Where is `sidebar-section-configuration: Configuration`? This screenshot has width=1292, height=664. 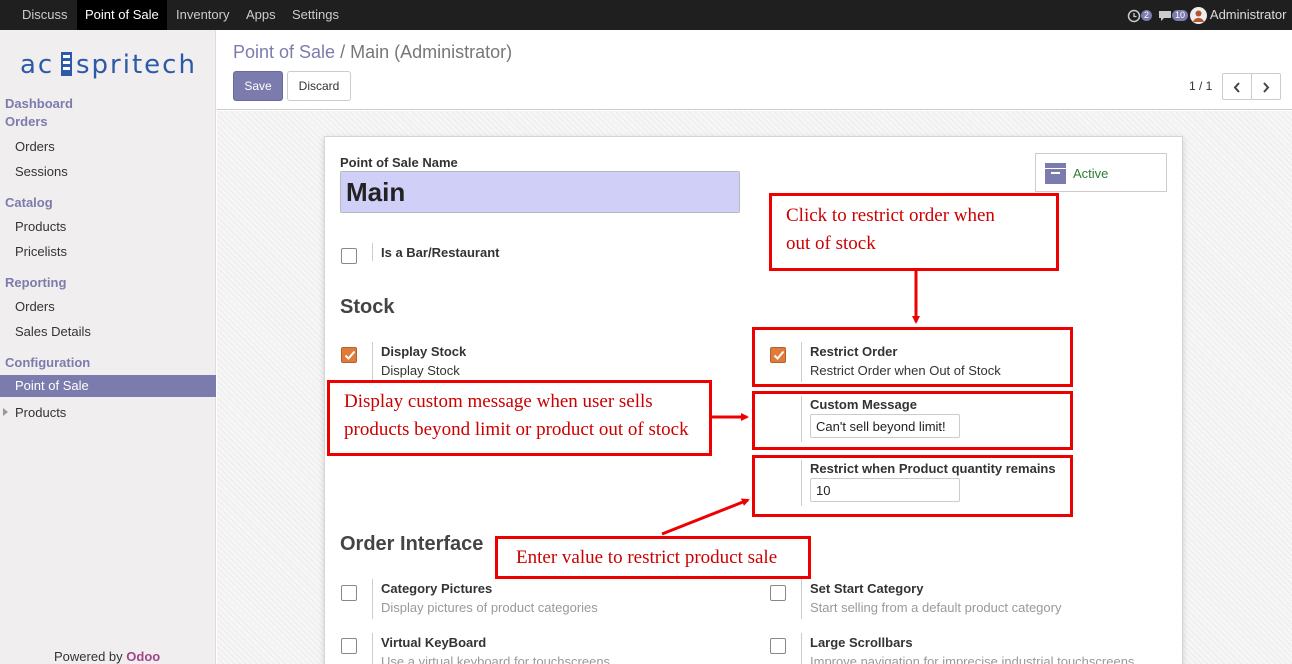 sidebar-section-configuration: Configuration is located at coordinates (48, 362).